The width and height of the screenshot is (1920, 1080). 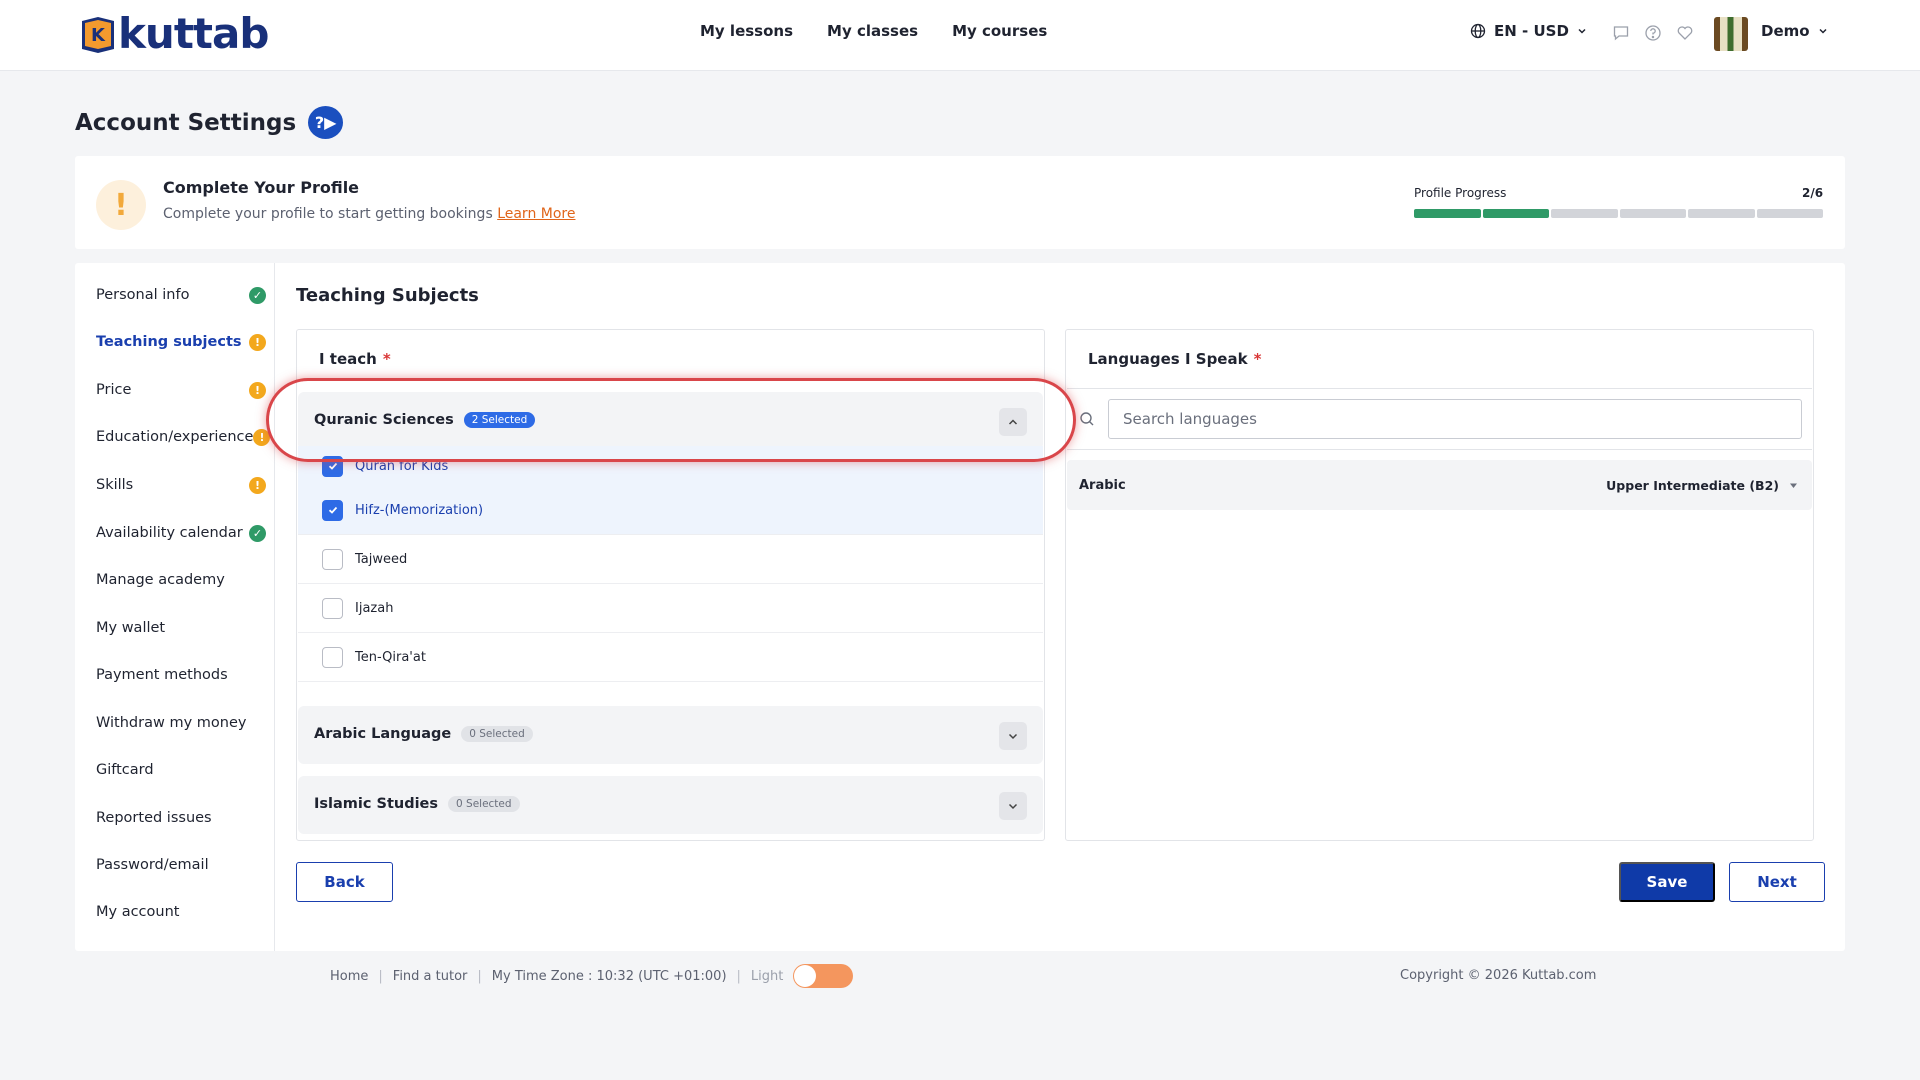 What do you see at coordinates (1531, 31) in the screenshot?
I see `locale-label: EN - USD` at bounding box center [1531, 31].